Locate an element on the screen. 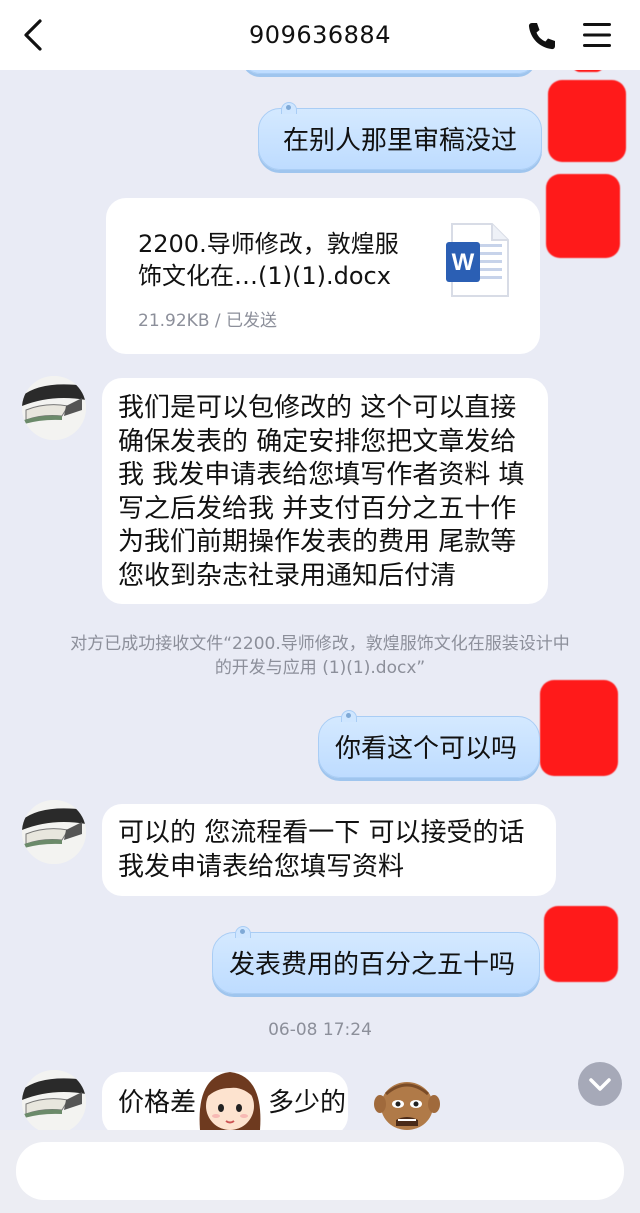 This screenshot has width=640, height=1213. svg-text: W is located at coordinates (463, 262).